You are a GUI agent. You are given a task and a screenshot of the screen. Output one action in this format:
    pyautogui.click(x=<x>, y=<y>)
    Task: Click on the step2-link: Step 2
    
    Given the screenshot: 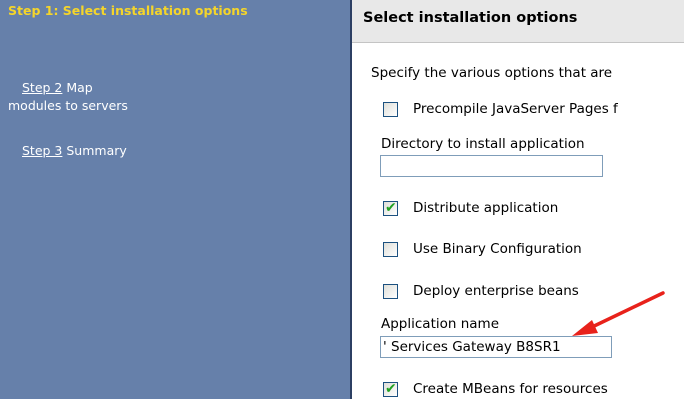 What is the action you would take?
    pyautogui.click(x=42, y=87)
    